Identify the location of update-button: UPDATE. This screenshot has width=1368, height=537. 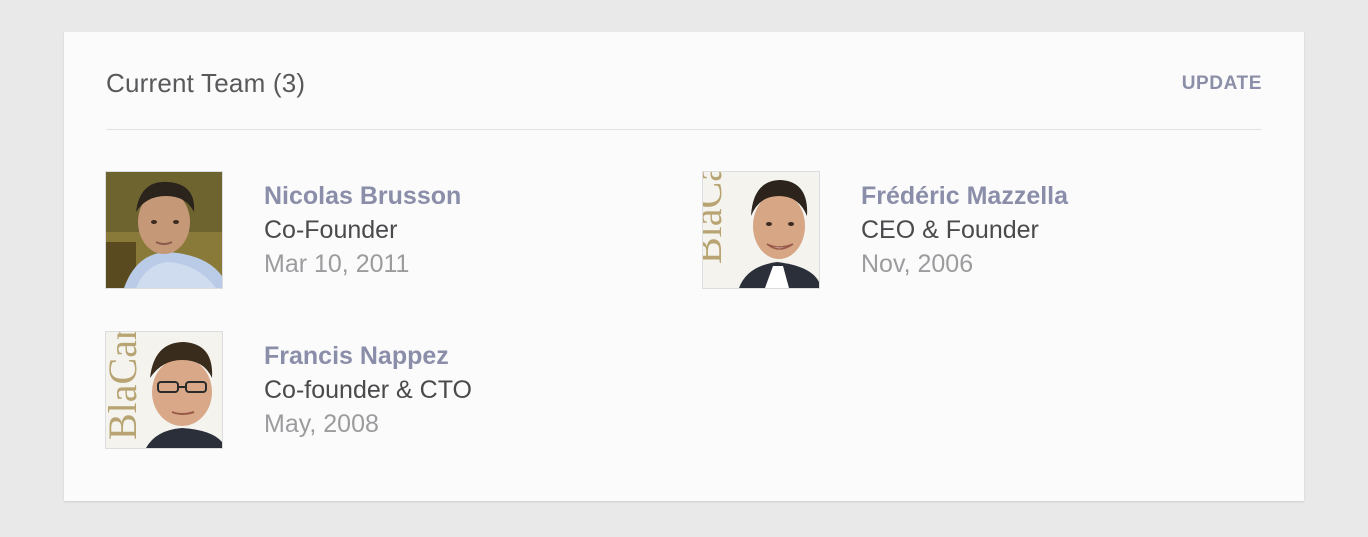
(1222, 84).